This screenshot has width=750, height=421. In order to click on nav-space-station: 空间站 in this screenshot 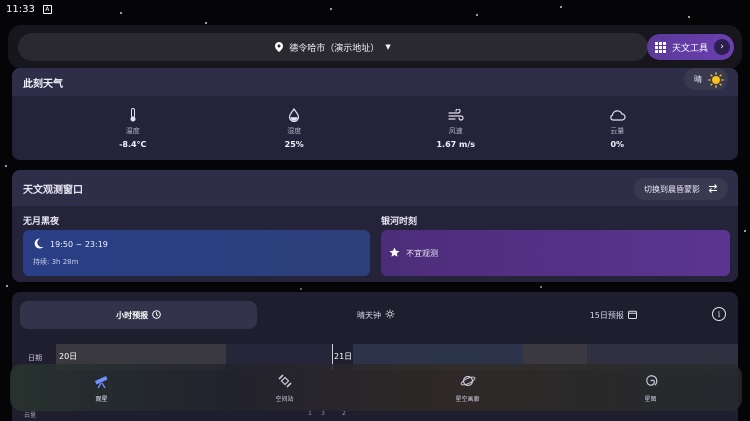, I will do `click(284, 387)`.